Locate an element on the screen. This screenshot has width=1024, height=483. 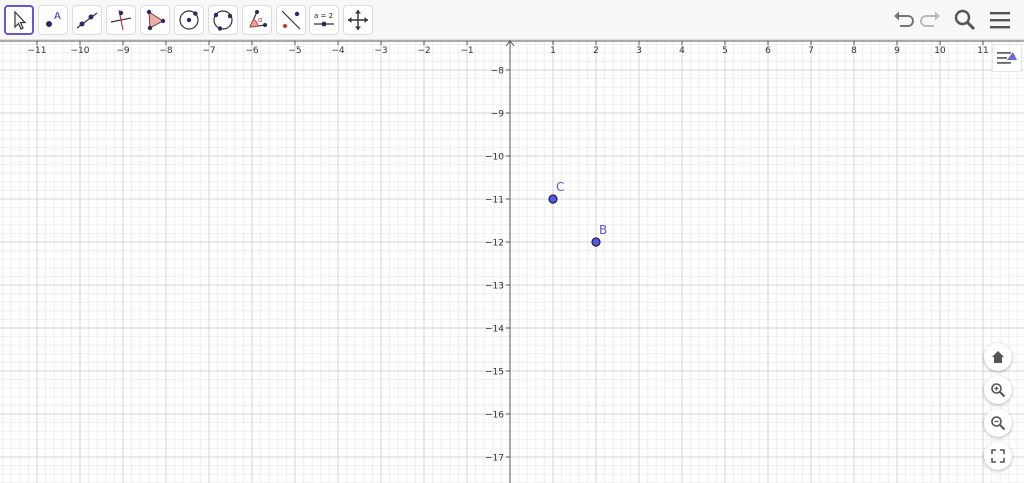
x-tick-label: 8 is located at coordinates (854, 51).